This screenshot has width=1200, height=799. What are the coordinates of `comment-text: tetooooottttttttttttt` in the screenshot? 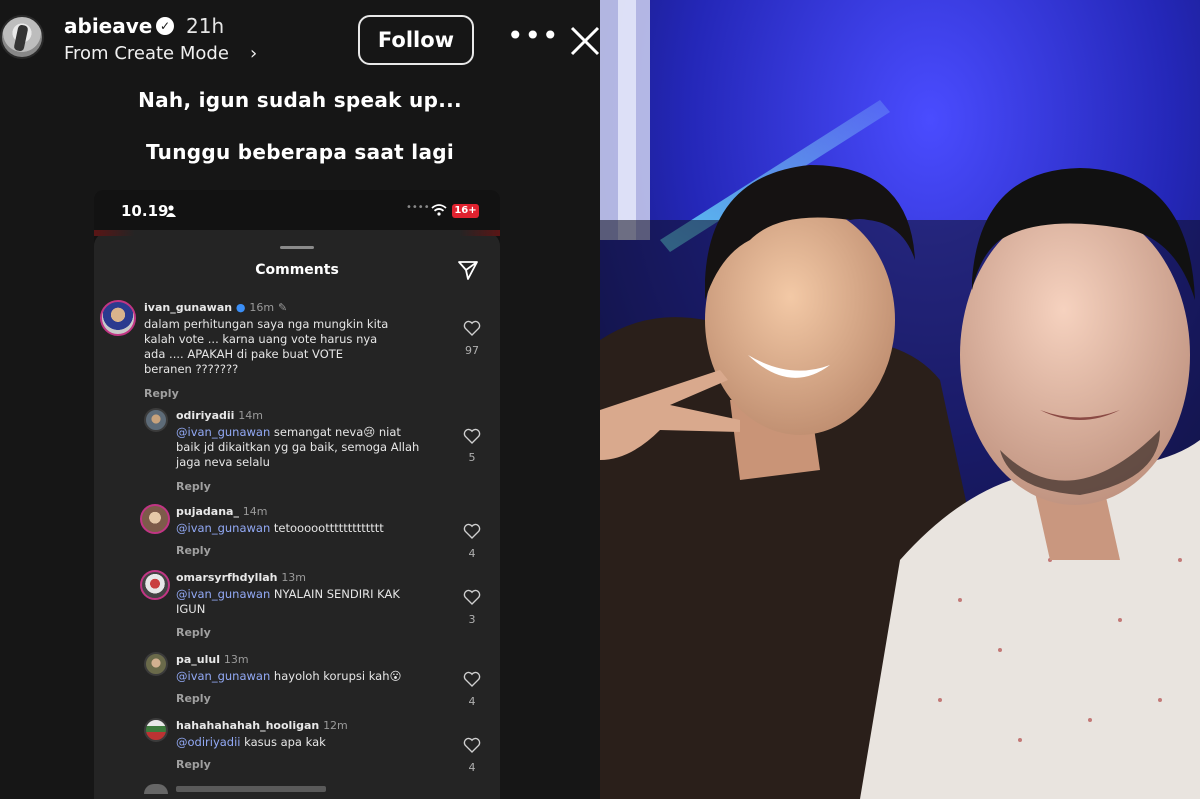 It's located at (327, 528).